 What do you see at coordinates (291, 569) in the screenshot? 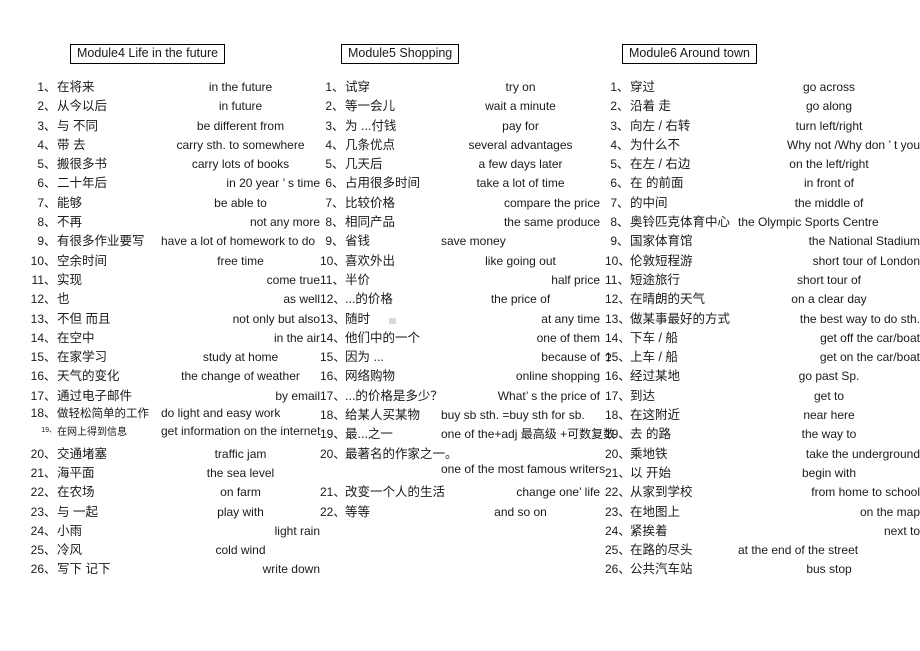
I see `entry-english: write down` at bounding box center [291, 569].